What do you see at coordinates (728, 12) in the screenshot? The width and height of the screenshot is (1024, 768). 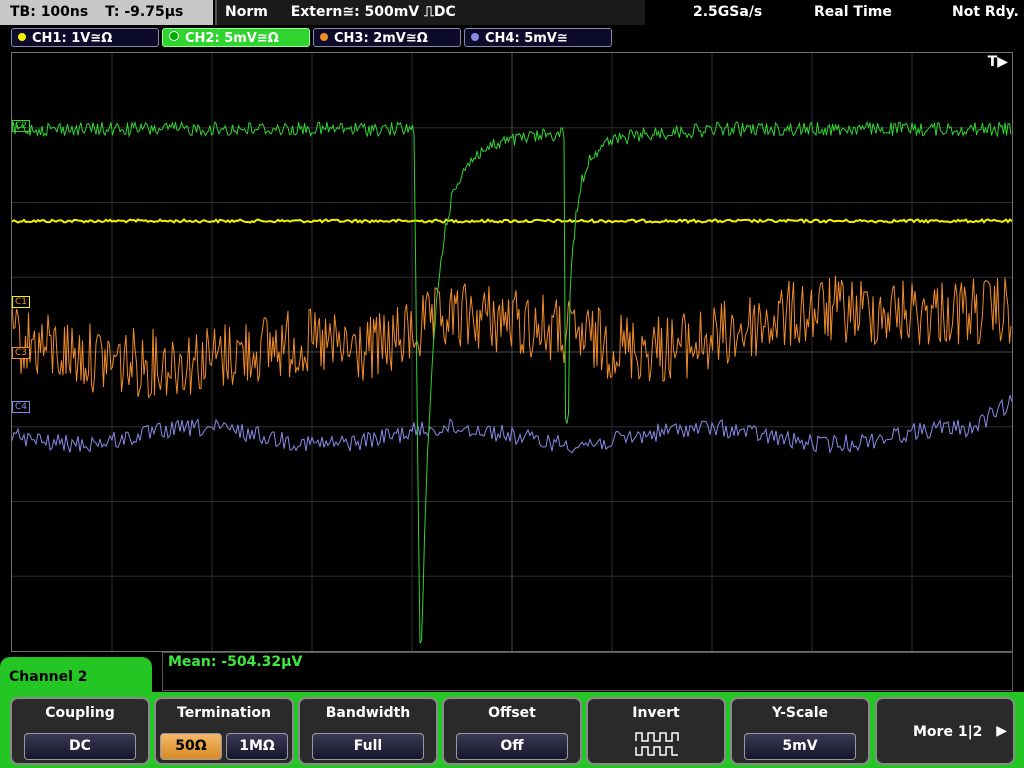 I see `sample-rate: 2.5GSa/s` at bounding box center [728, 12].